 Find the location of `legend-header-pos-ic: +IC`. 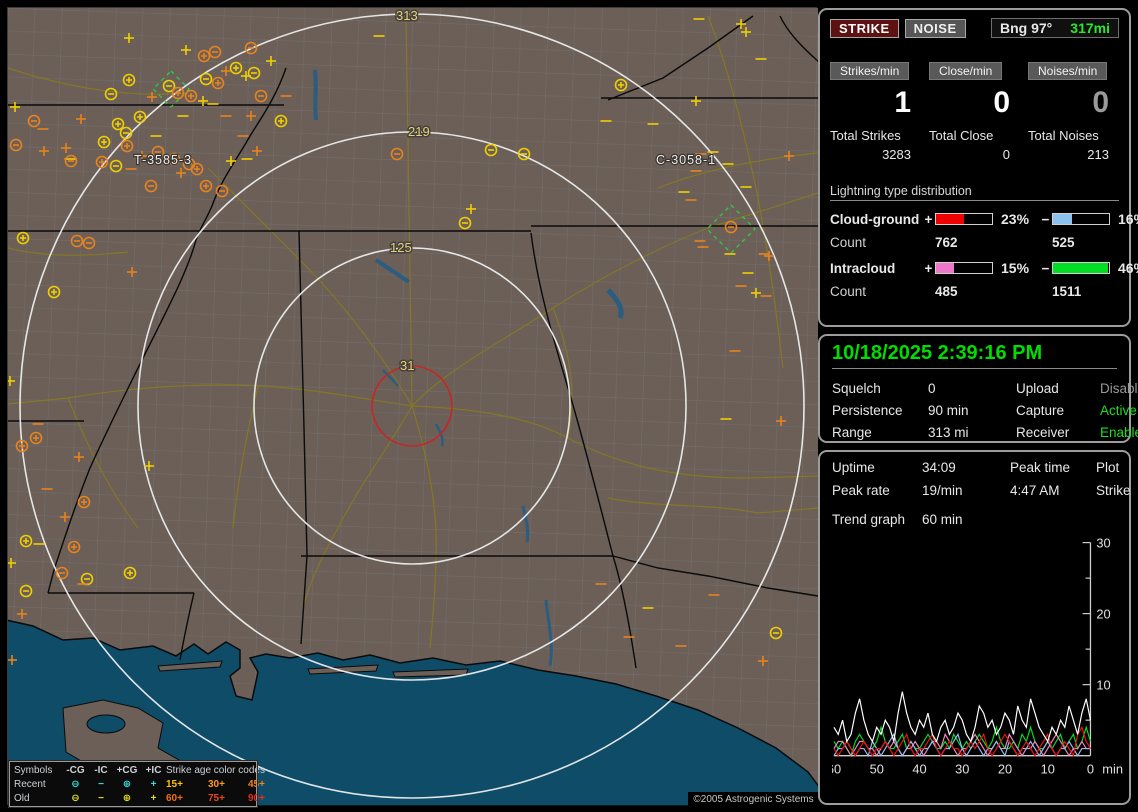

legend-header-pos-ic: +IC is located at coordinates (153, 770).